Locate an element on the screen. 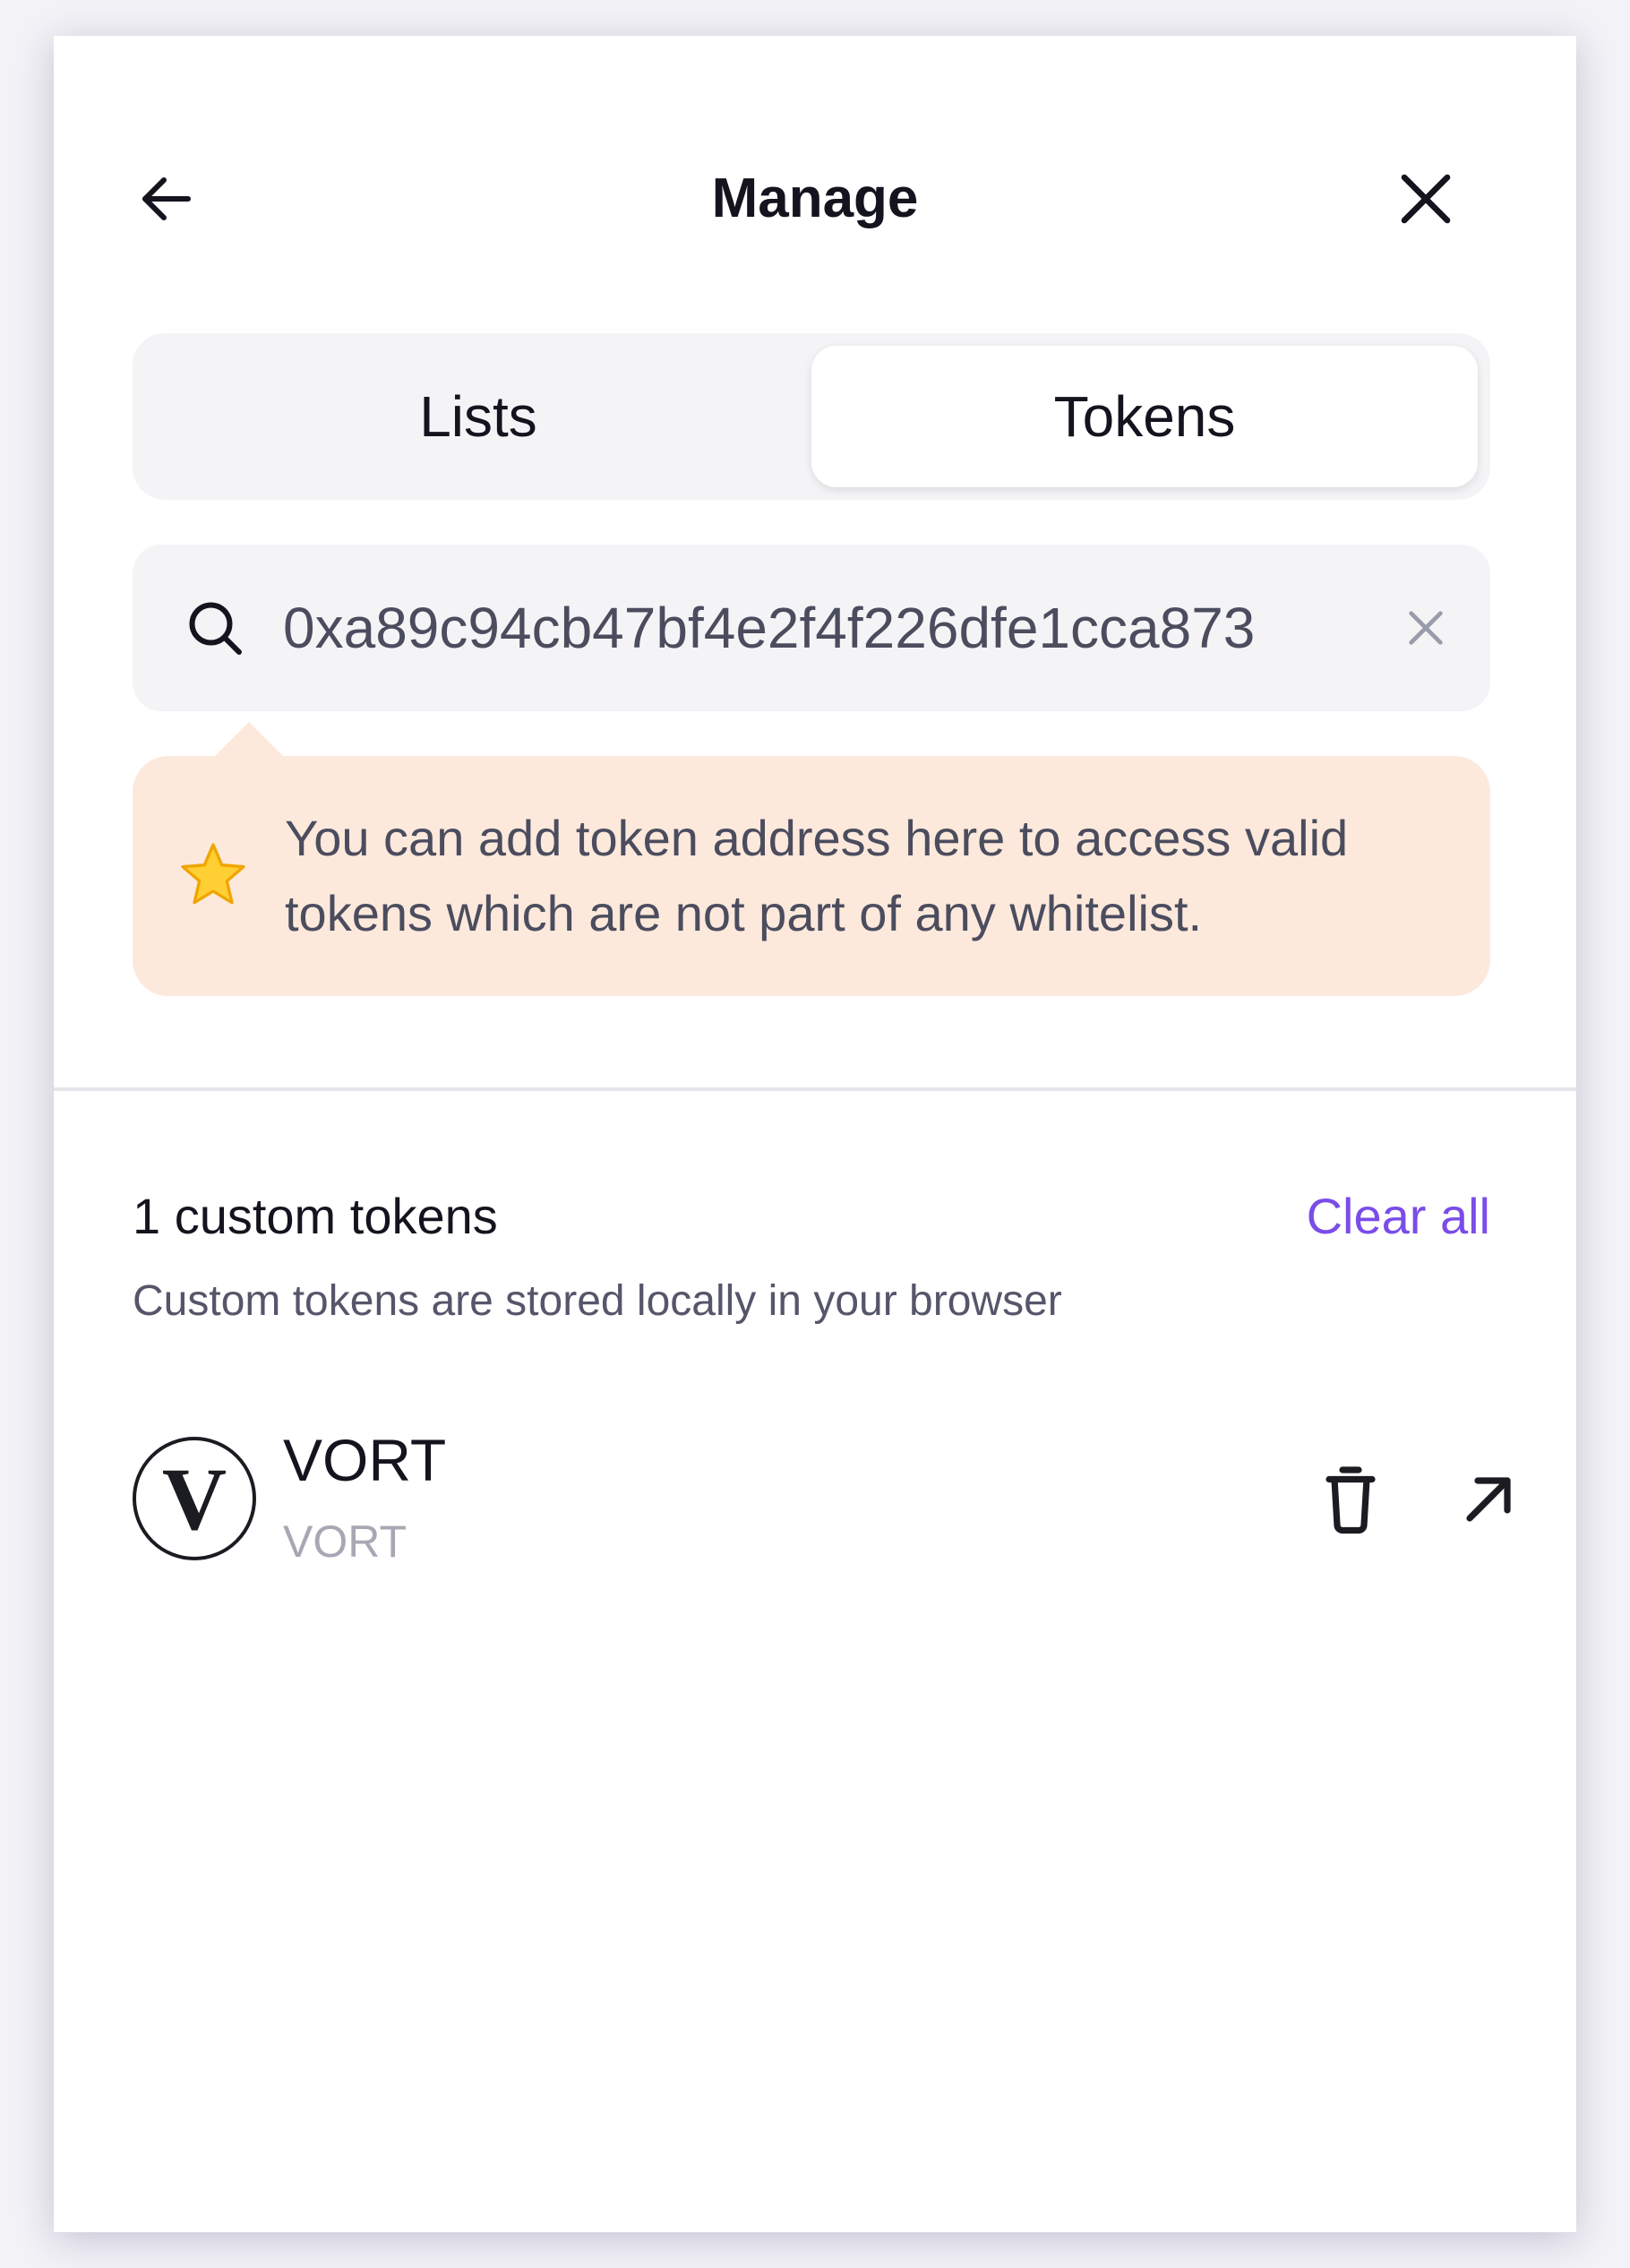  close-icon is located at coordinates (1426, 199).